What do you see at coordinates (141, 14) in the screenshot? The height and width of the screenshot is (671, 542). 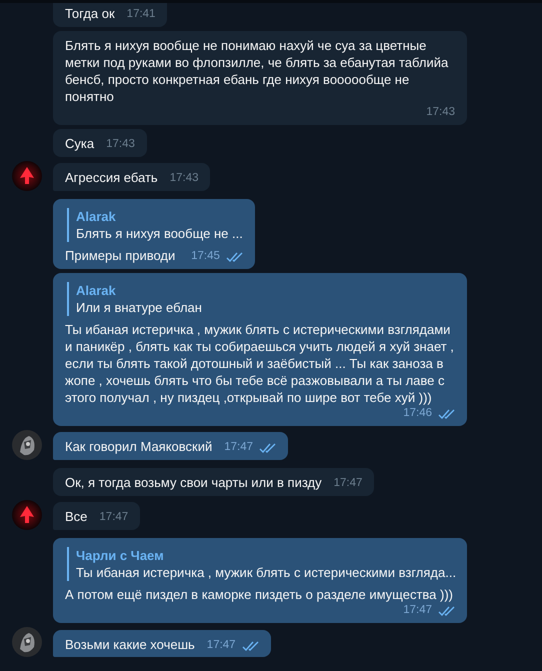 I see `message-time: 17:41` at bounding box center [141, 14].